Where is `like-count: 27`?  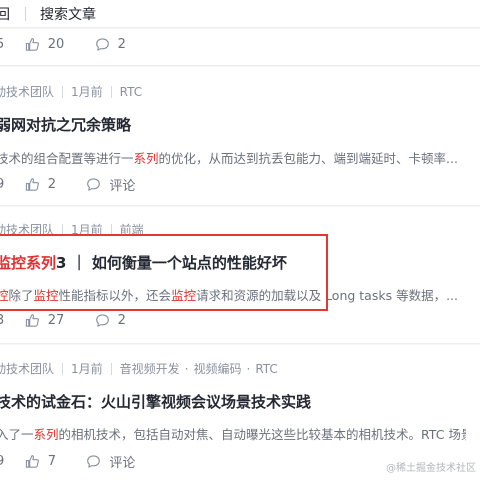 like-count: 27 is located at coordinates (56, 320).